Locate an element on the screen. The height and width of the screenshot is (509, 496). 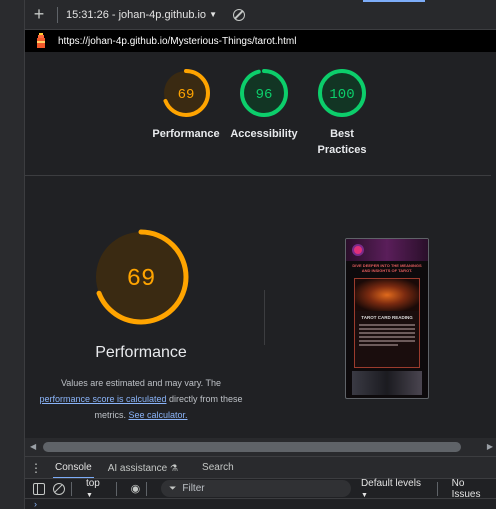
new-report-button: + is located at coordinates (39, 14).